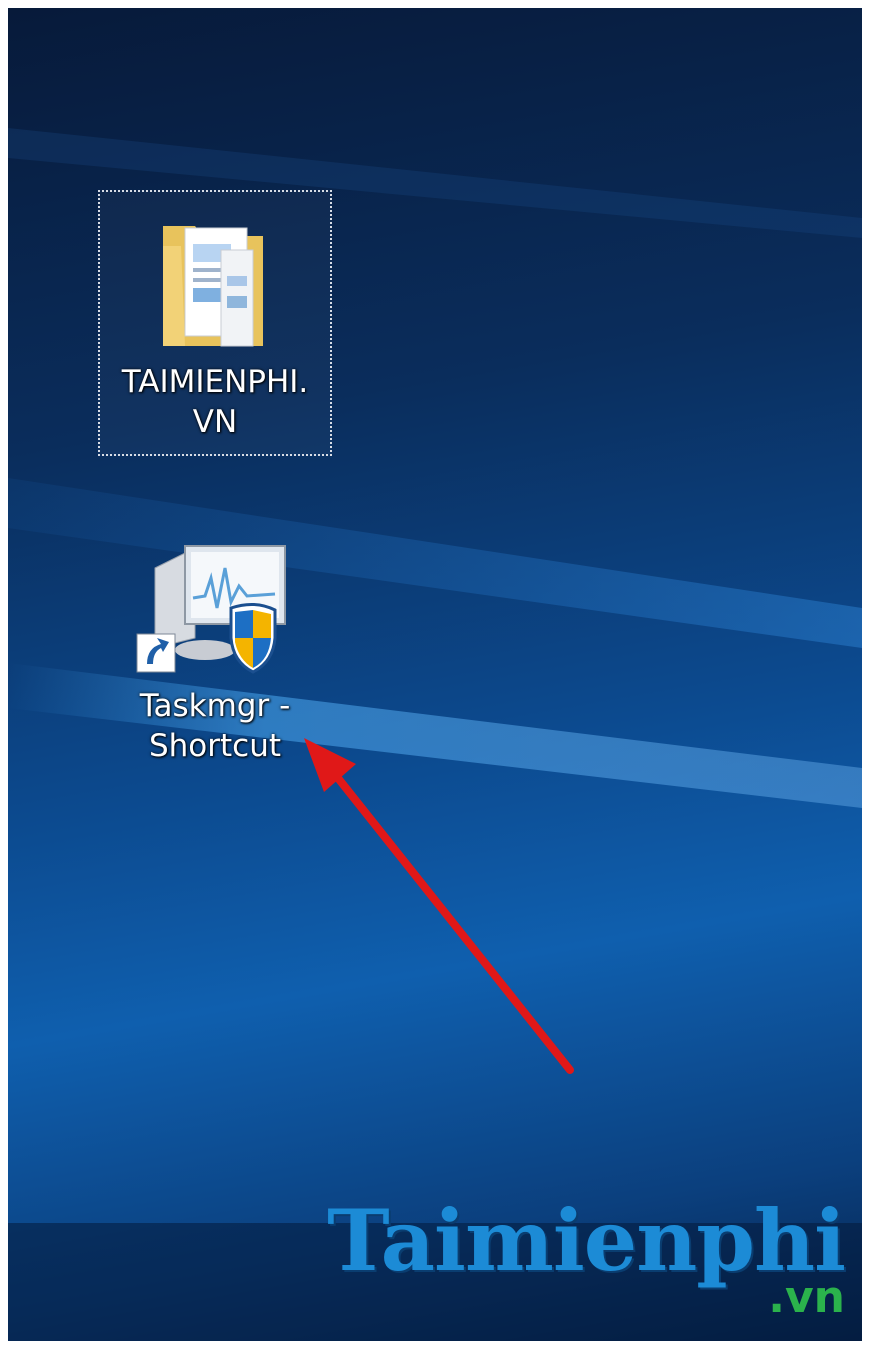 This screenshot has width=870, height=1349. I want to click on desktop-icon-folder: TAIMIENPHI. VN, so click(215, 323).